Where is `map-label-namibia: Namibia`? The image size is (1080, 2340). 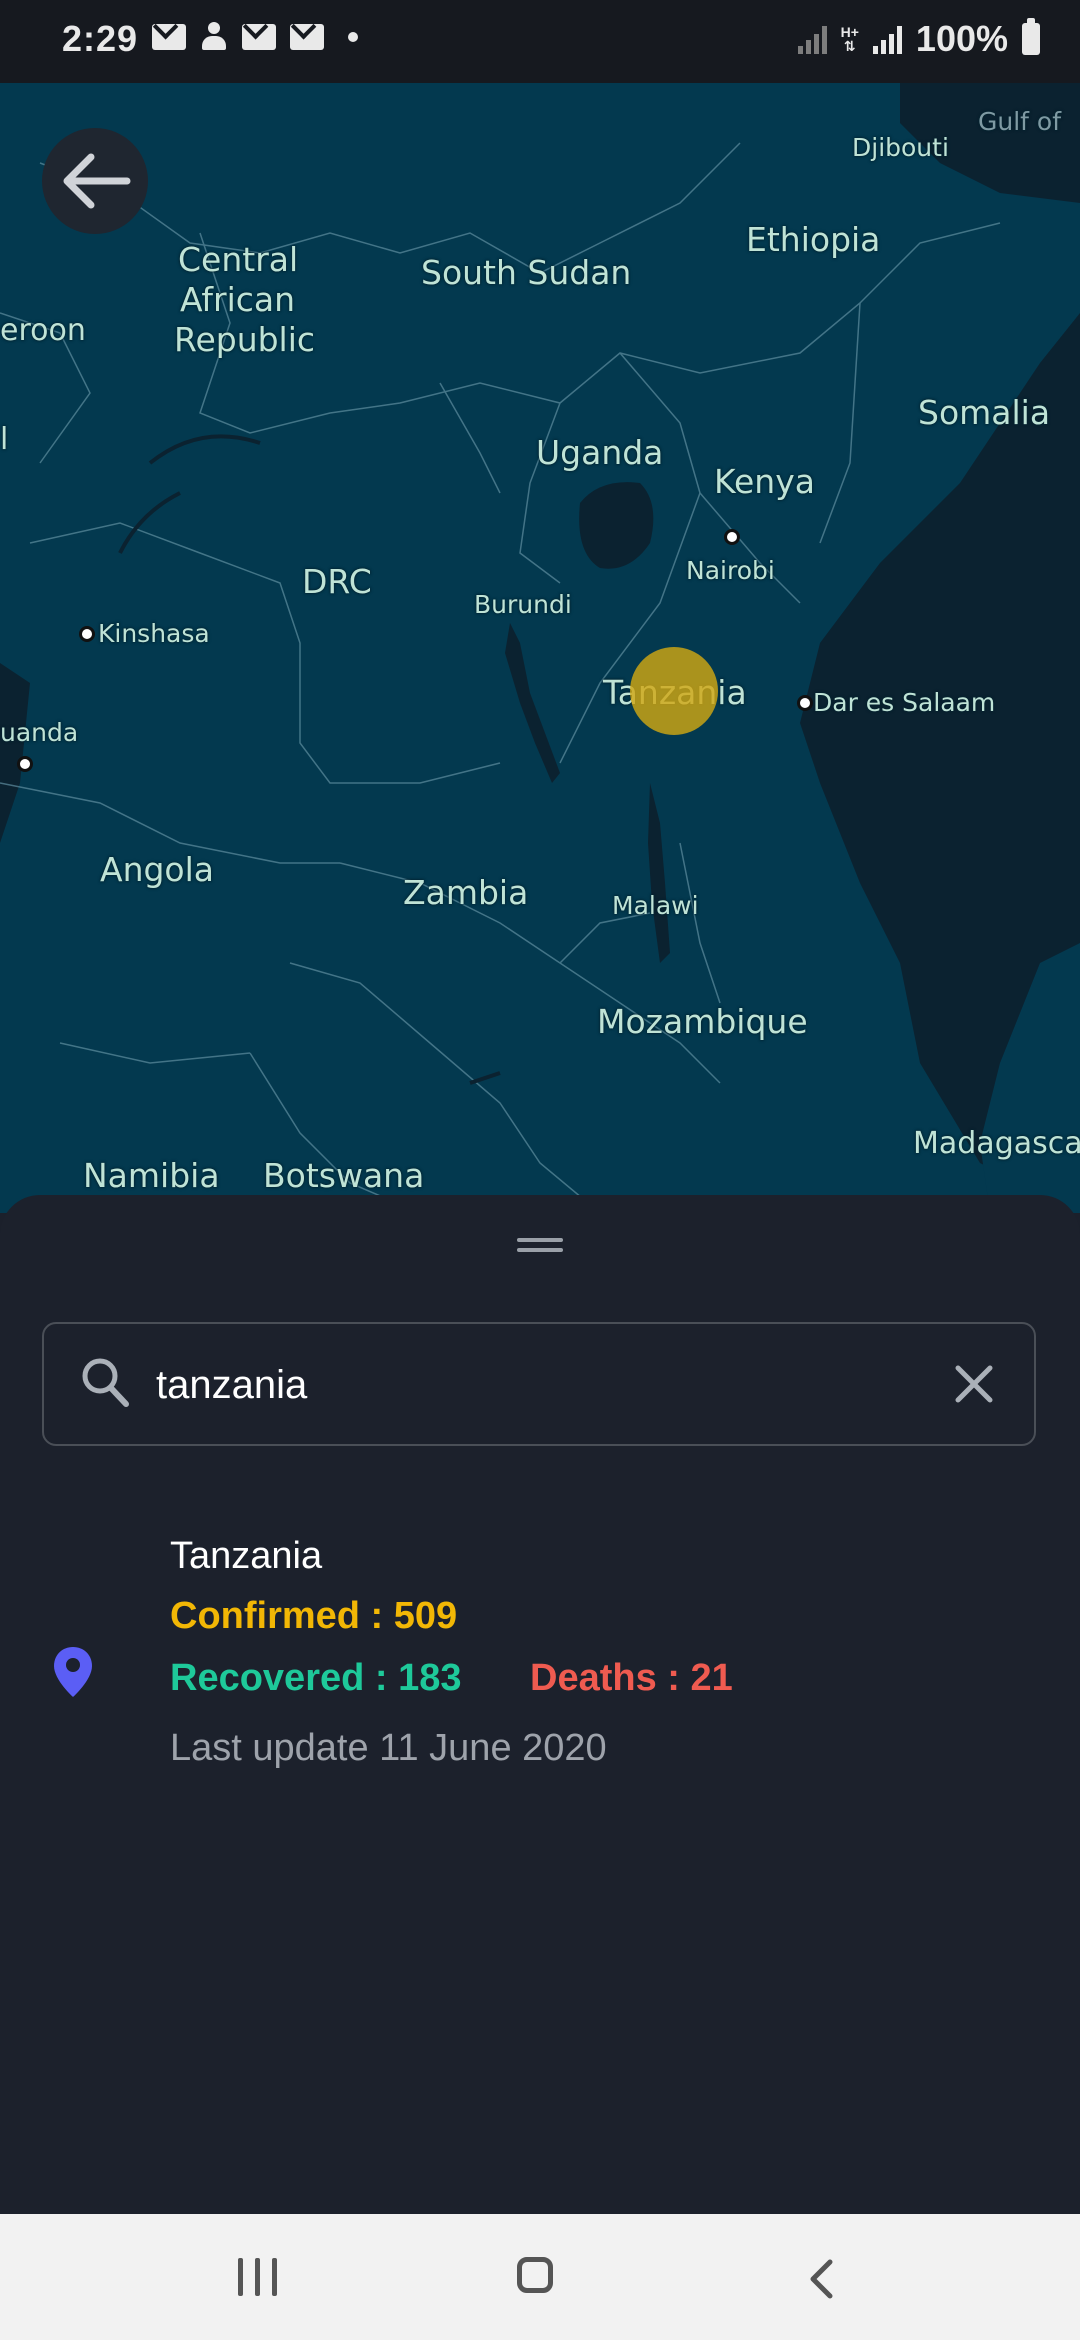
map-label-namibia: Namibia is located at coordinates (151, 1175).